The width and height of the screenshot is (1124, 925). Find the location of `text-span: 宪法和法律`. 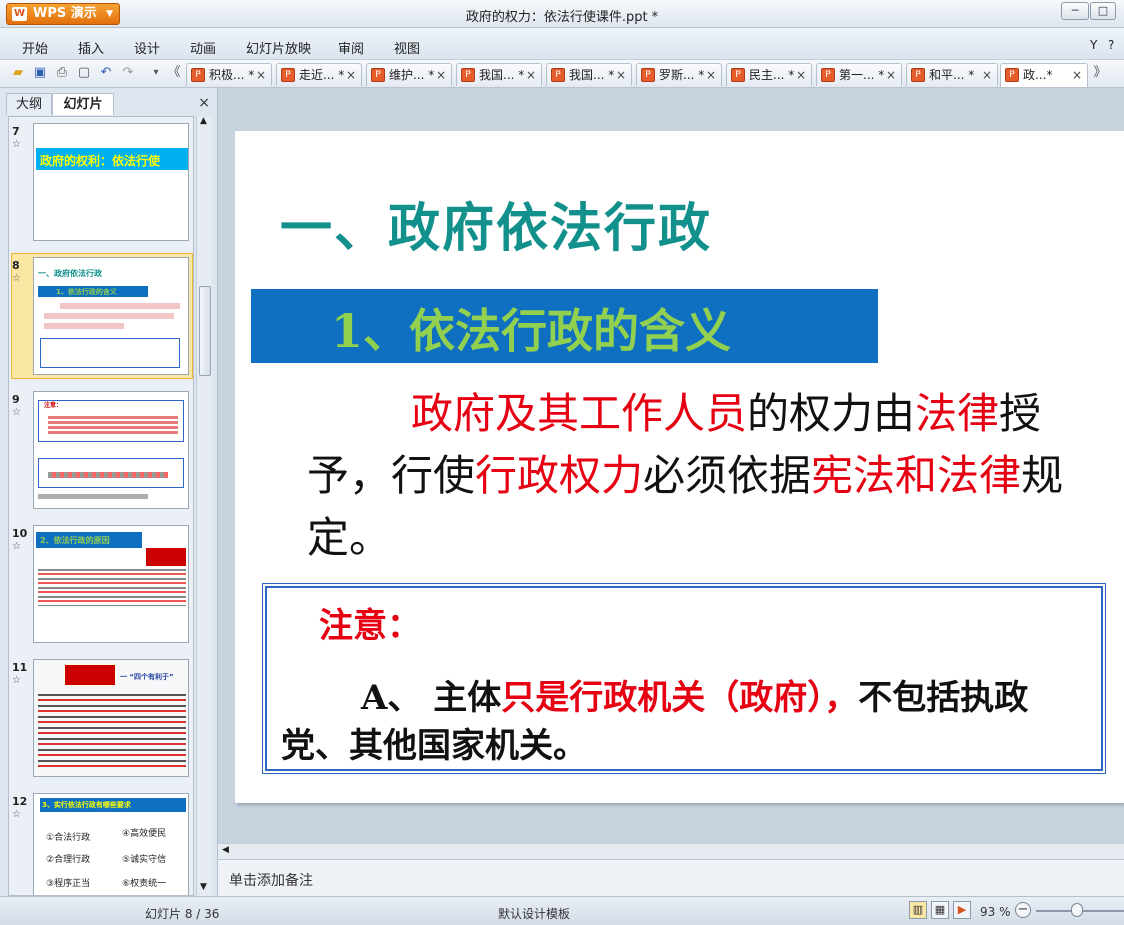

text-span: 宪法和法律 is located at coordinates (916, 475).